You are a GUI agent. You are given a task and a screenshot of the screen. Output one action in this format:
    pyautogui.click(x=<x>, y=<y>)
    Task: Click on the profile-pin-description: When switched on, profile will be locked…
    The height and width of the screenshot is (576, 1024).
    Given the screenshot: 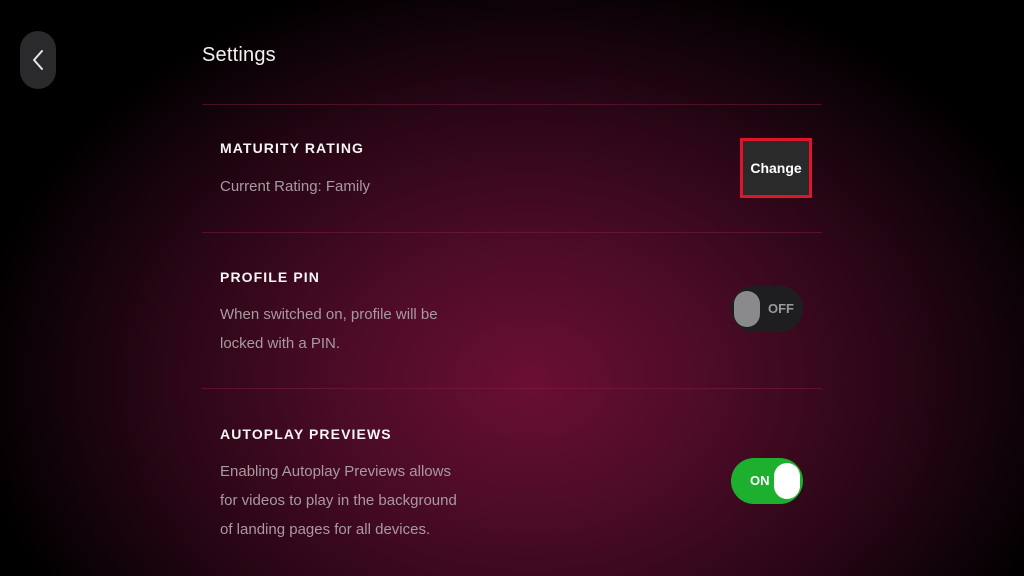 What is the action you would take?
    pyautogui.click(x=329, y=329)
    